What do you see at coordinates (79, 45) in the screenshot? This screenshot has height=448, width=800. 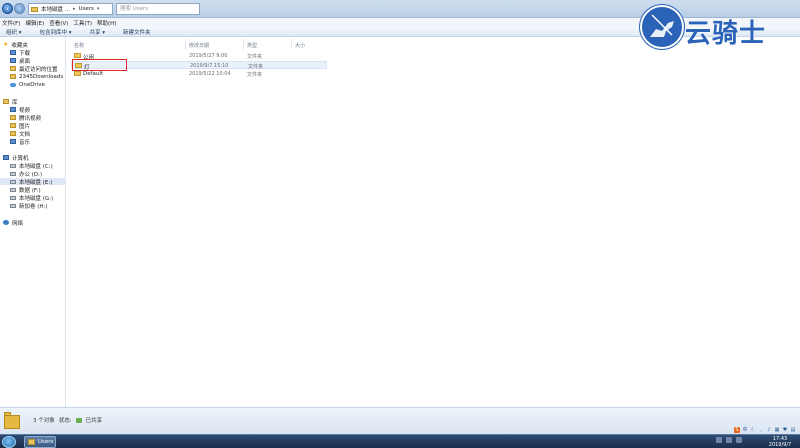 I see `column-header-name: 名称` at bounding box center [79, 45].